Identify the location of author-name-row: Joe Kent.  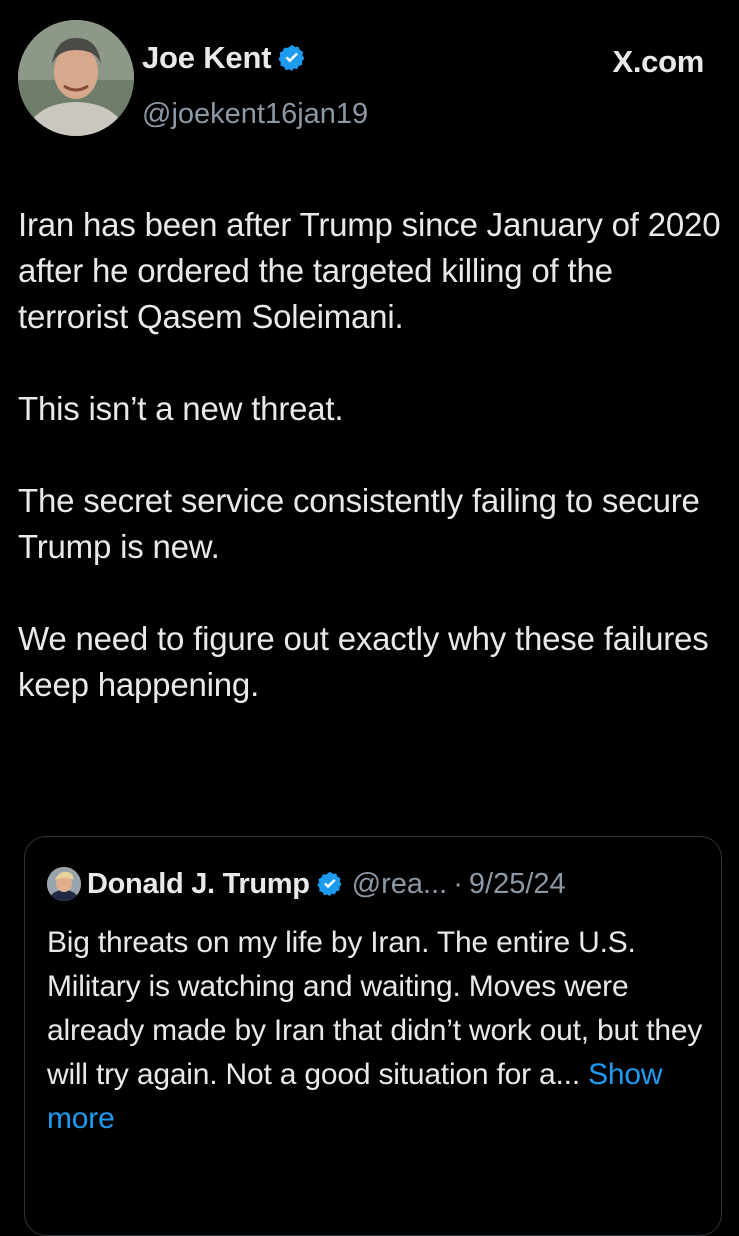
(224, 58).